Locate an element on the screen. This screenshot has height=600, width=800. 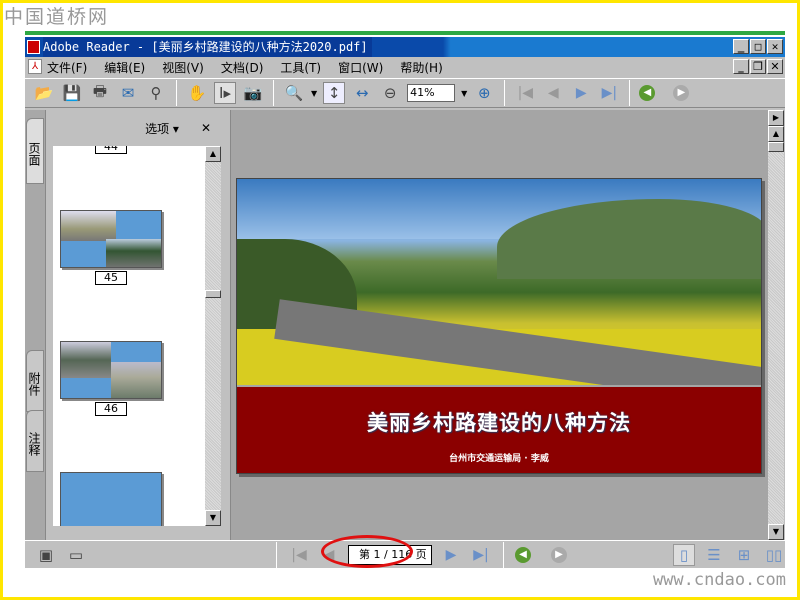
search-binoculars-icon: ⚲ is located at coordinates (156, 93).